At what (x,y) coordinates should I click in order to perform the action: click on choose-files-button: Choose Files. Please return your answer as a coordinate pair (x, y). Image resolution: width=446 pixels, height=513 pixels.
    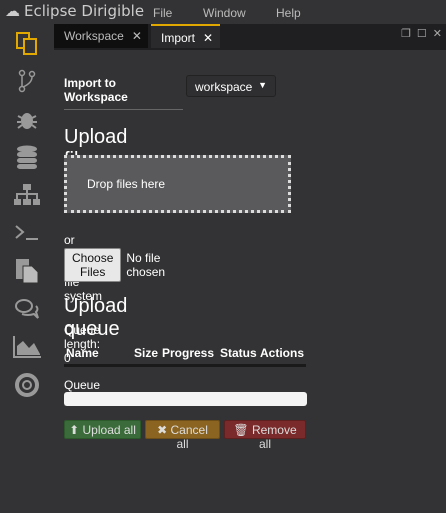
    Looking at the image, I should click on (93, 265).